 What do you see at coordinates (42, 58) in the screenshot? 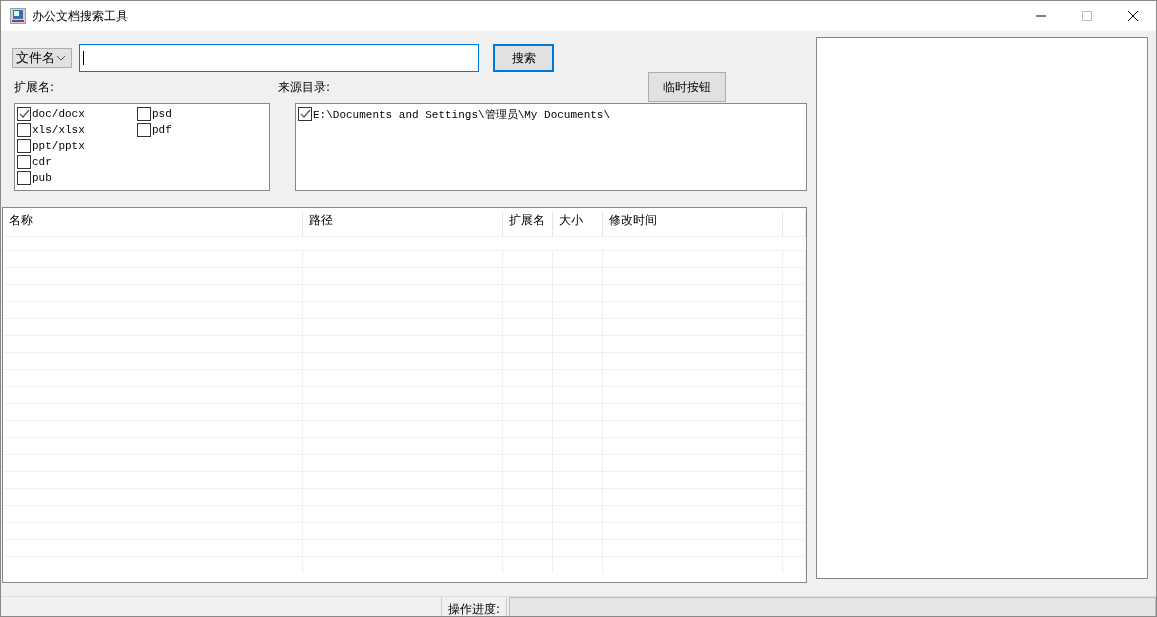
I see `search-mode-dropdown: 文件名` at bounding box center [42, 58].